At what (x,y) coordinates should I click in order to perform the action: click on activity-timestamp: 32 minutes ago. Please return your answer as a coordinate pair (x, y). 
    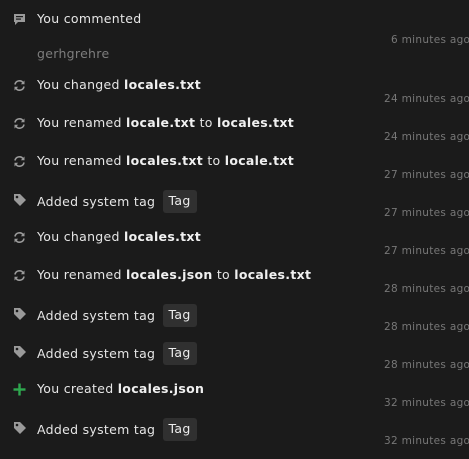
    Looking at the image, I should click on (426, 441).